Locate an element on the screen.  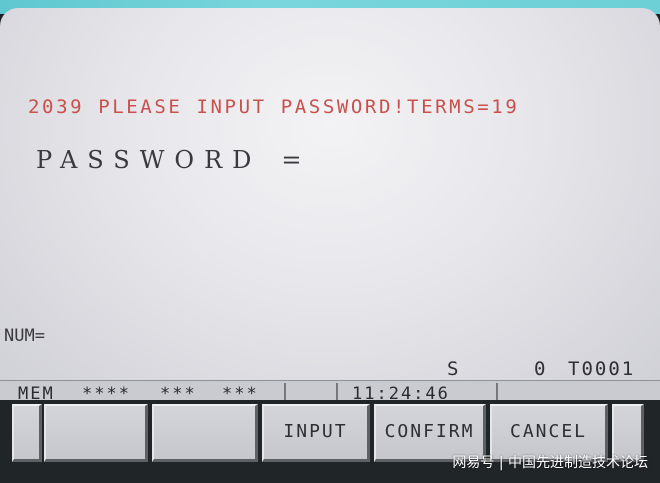
watermark-text: 网易号 | 中国先进制造技术论坛 is located at coordinates (550, 463).